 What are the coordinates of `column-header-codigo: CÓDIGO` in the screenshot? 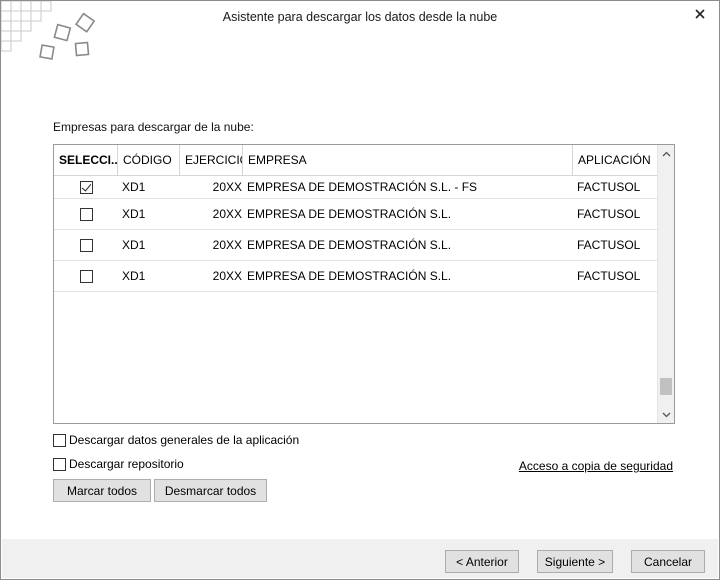 It's located at (149, 160).